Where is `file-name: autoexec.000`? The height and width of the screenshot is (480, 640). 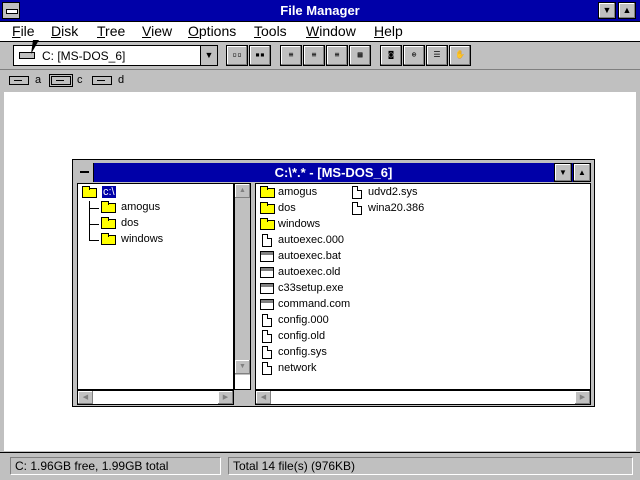
file-name: autoexec.000 is located at coordinates (311, 240).